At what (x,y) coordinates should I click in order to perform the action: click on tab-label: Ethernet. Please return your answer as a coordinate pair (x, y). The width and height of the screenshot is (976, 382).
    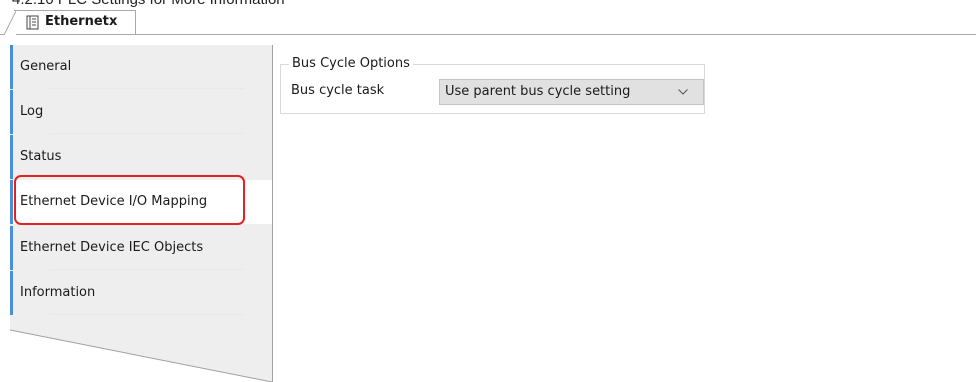
    Looking at the image, I should click on (77, 21).